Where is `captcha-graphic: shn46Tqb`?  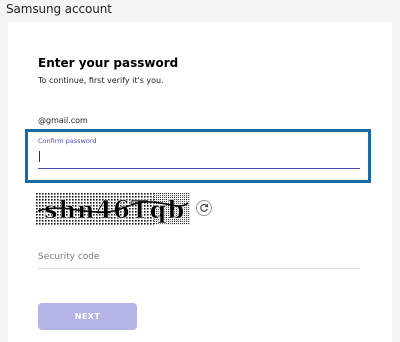 captcha-graphic: shn46Tqb is located at coordinates (113, 209).